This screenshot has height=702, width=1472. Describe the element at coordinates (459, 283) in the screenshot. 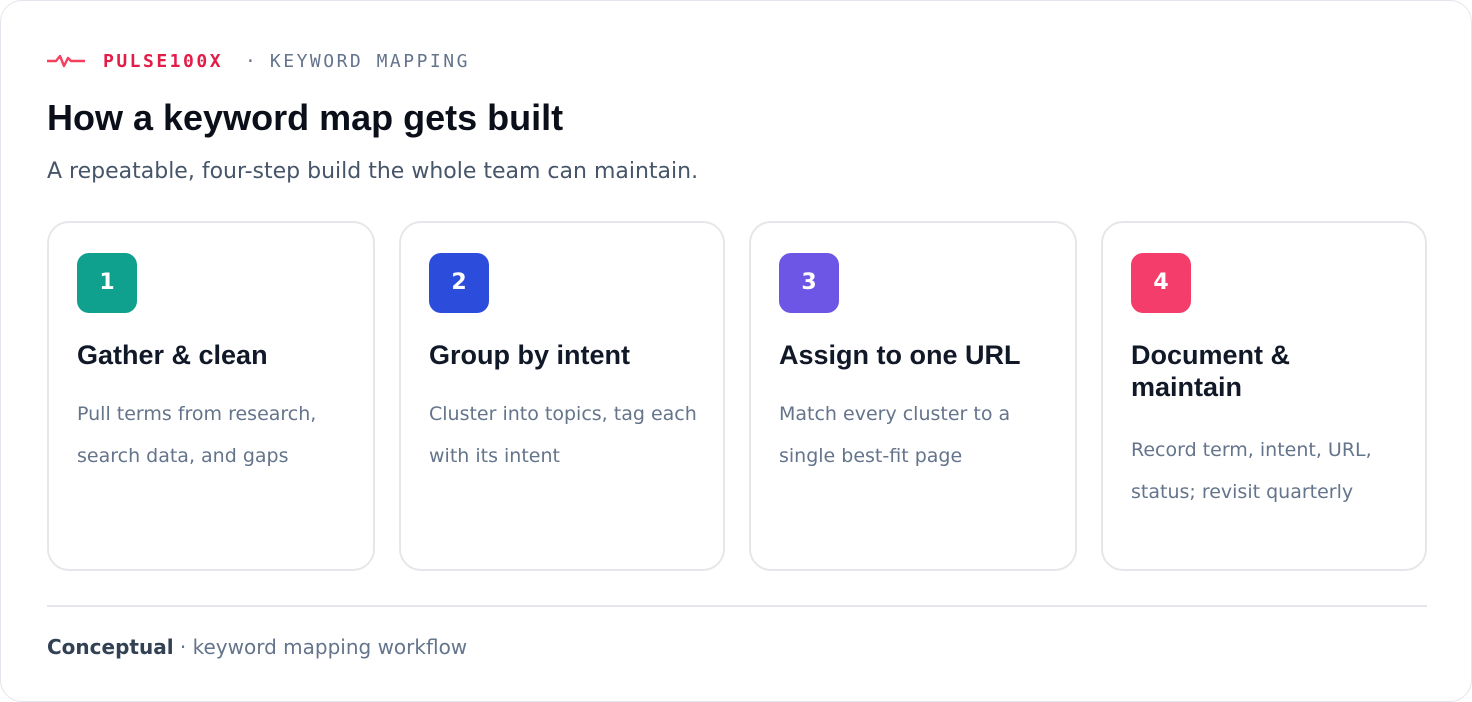

I see `step-number-badge: 2` at that location.